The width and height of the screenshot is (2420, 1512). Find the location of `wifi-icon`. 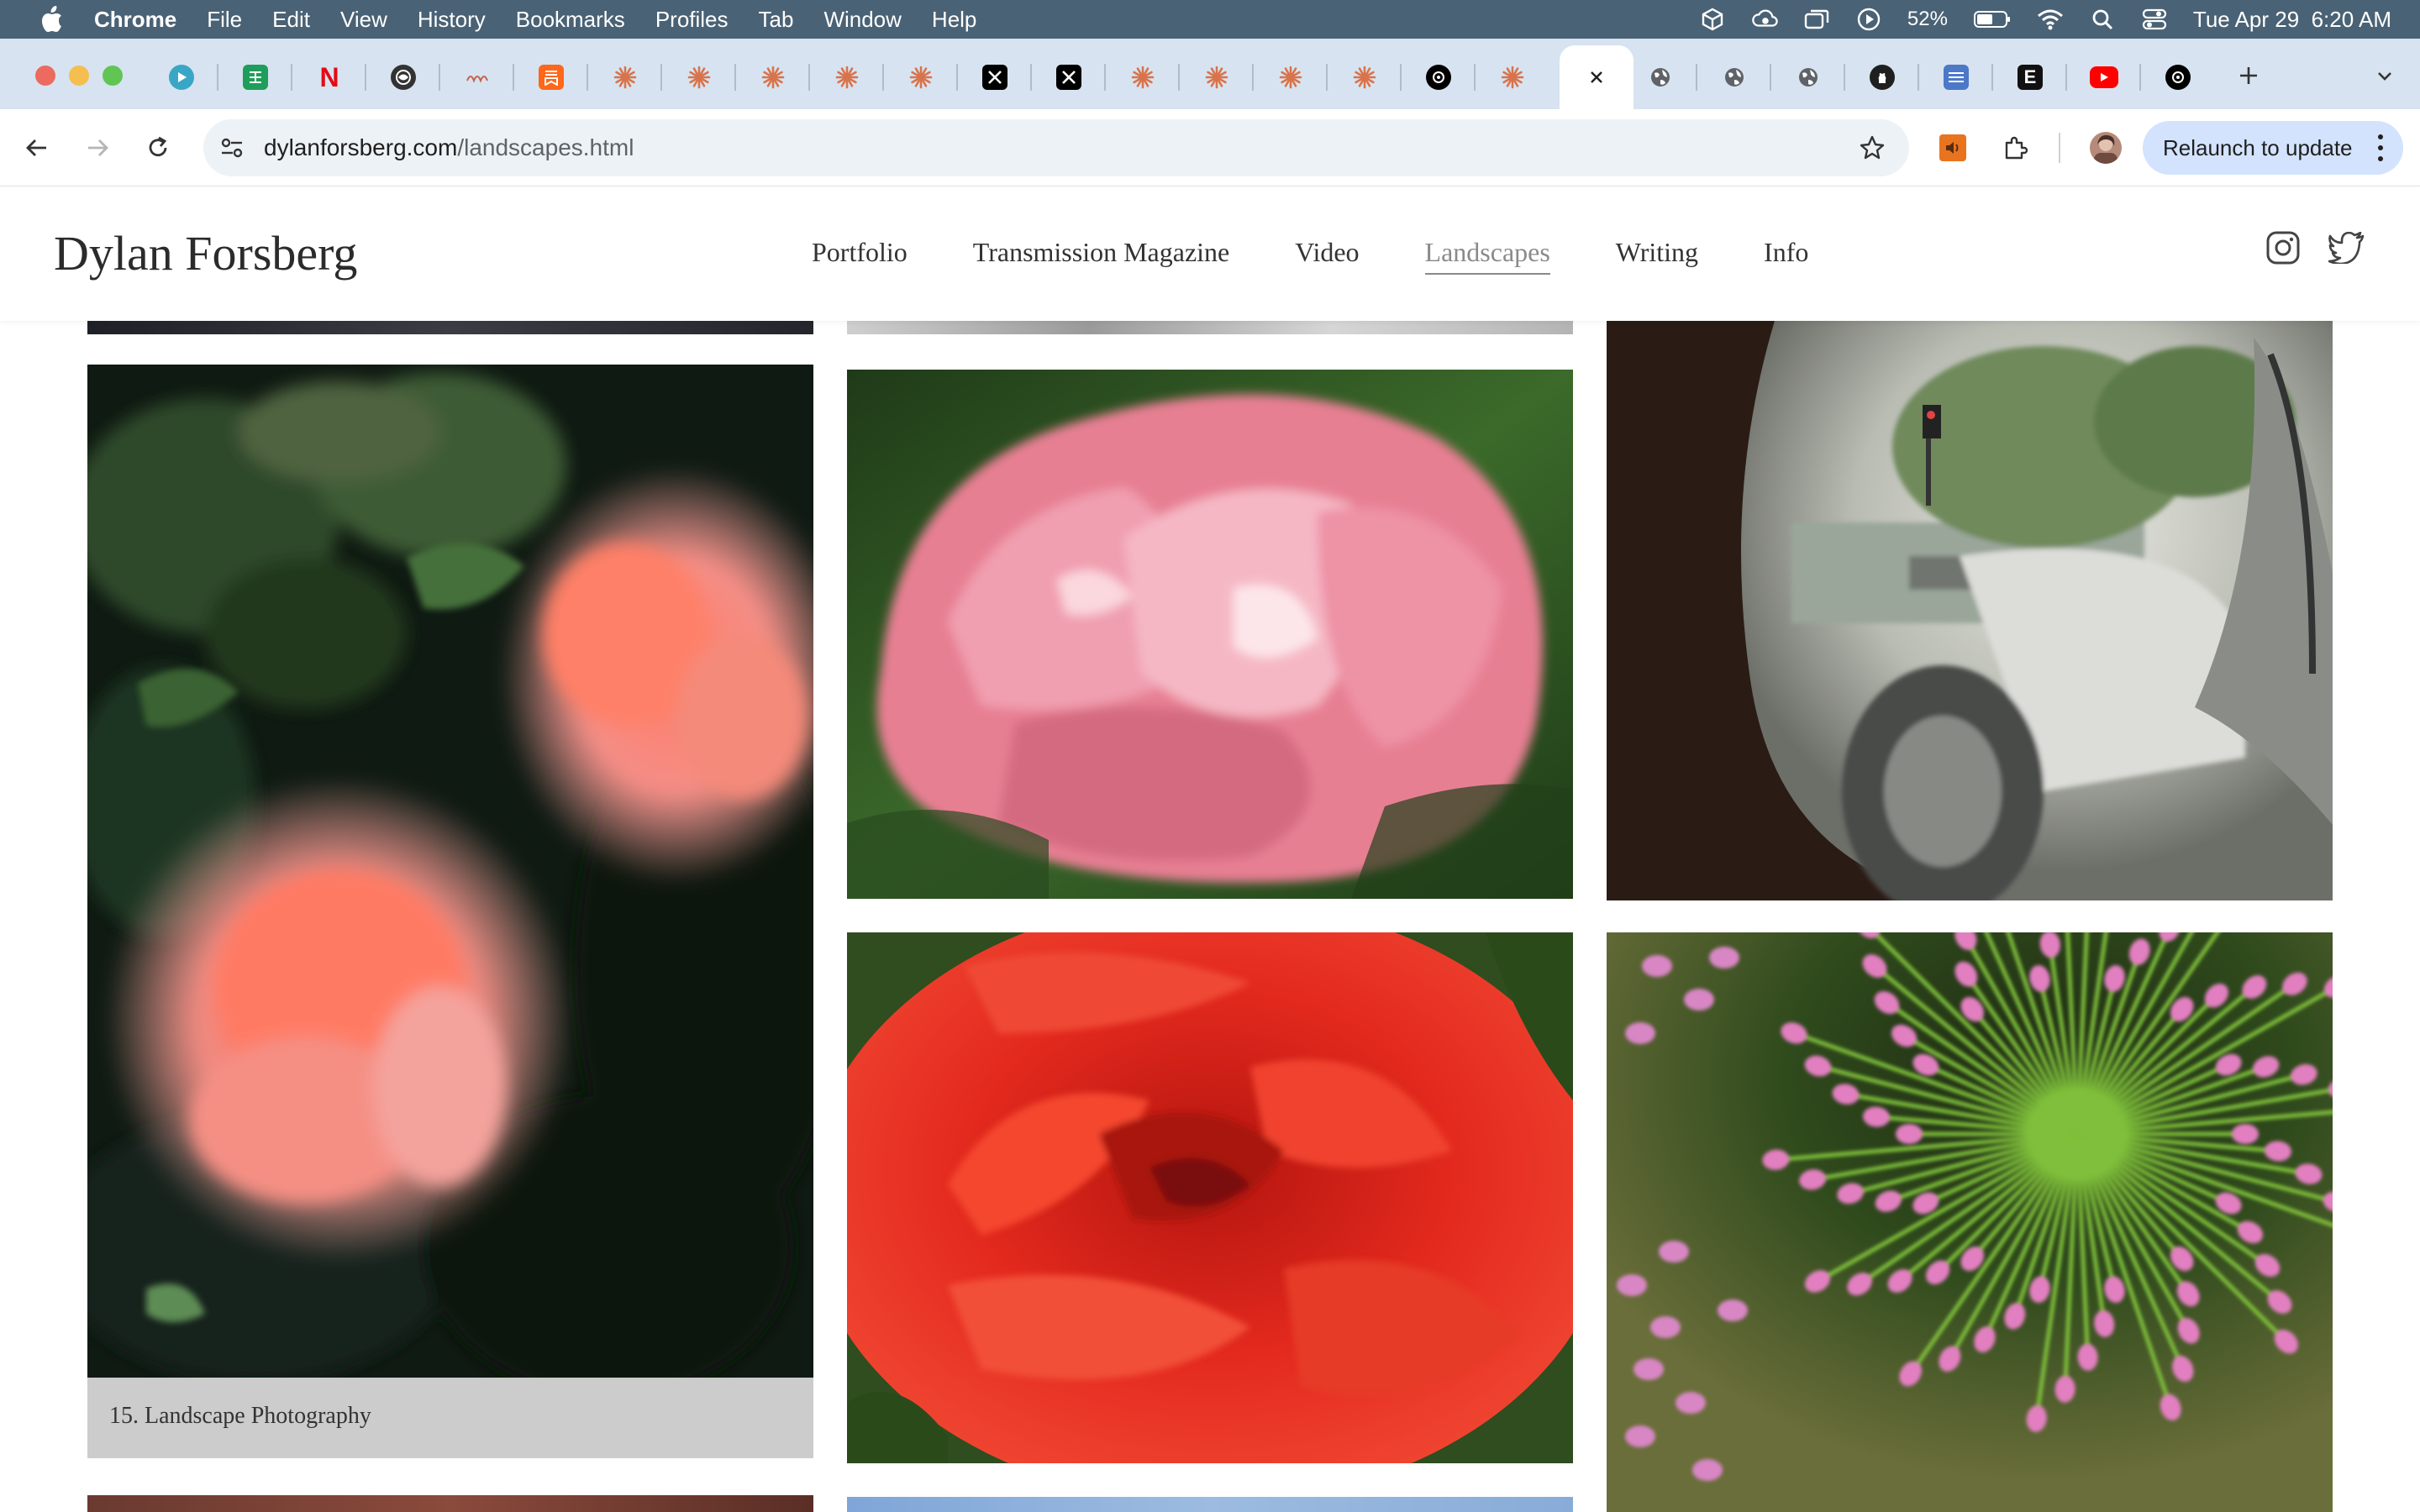

wifi-icon is located at coordinates (2050, 19).